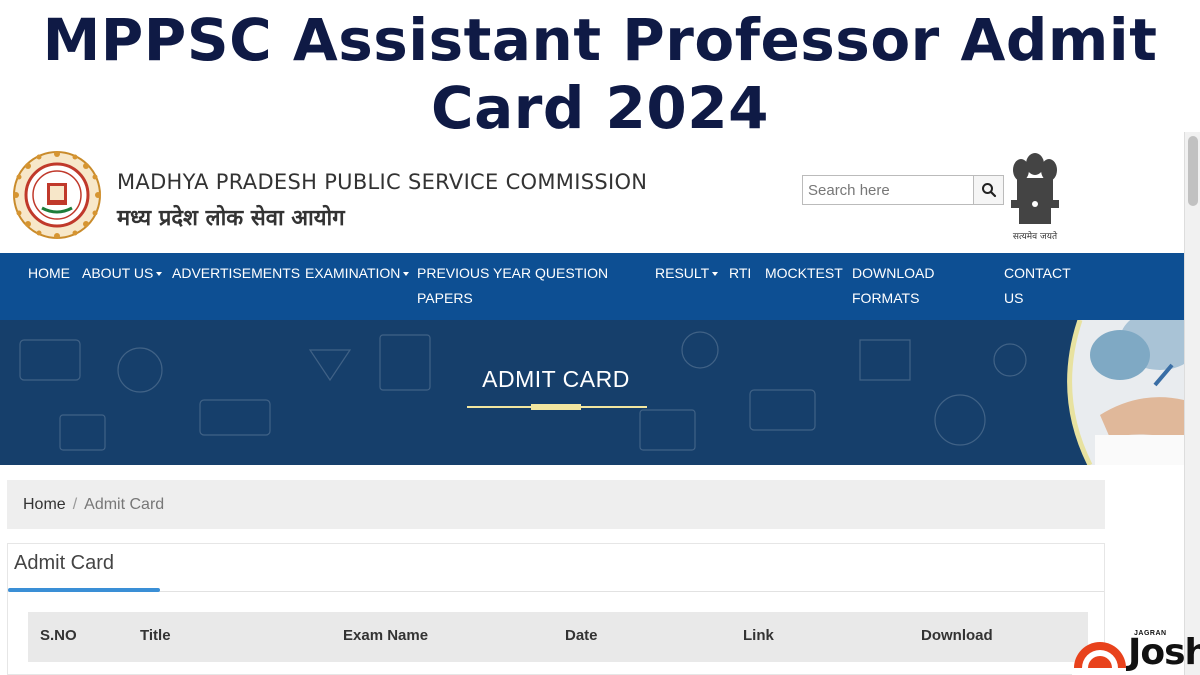 This screenshot has height=675, width=1200. I want to click on nav-contact-us: CONTACT US, so click(1037, 286).